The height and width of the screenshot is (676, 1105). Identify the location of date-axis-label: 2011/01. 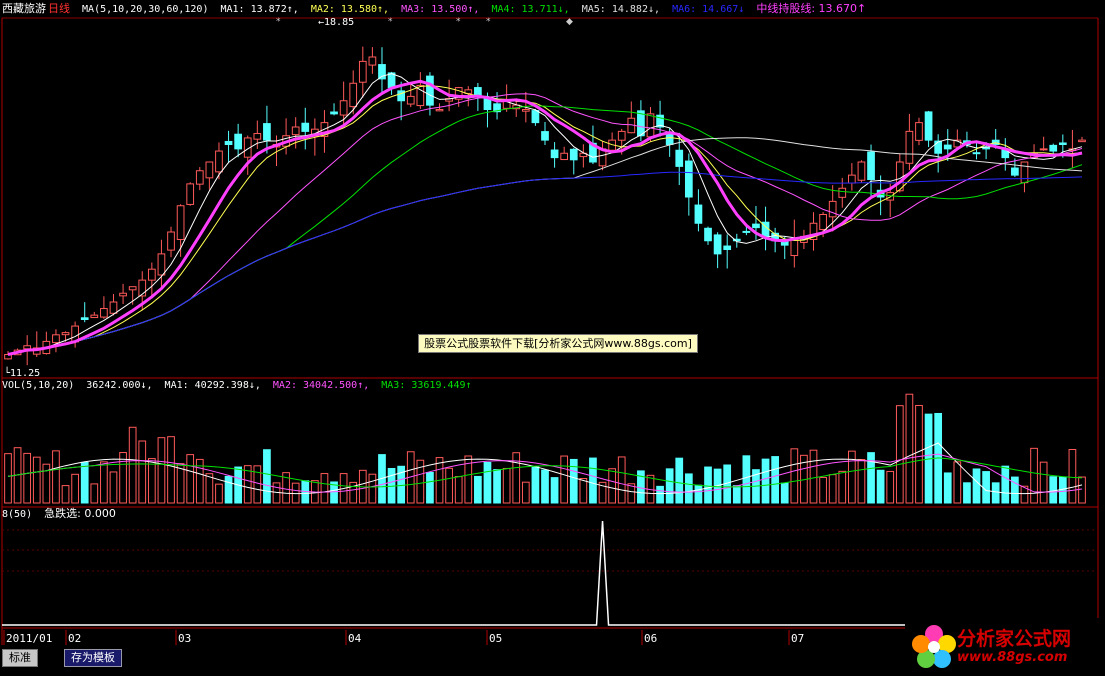
(29, 638).